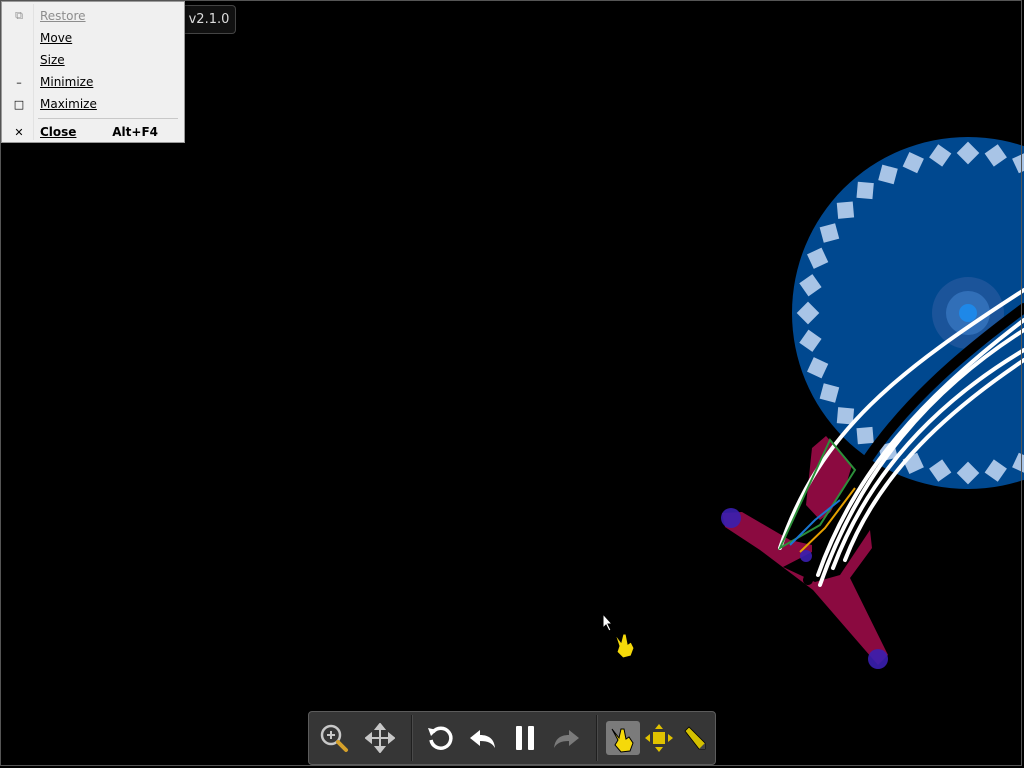 This screenshot has width=1024, height=768. I want to click on pause-button, so click(525, 738).